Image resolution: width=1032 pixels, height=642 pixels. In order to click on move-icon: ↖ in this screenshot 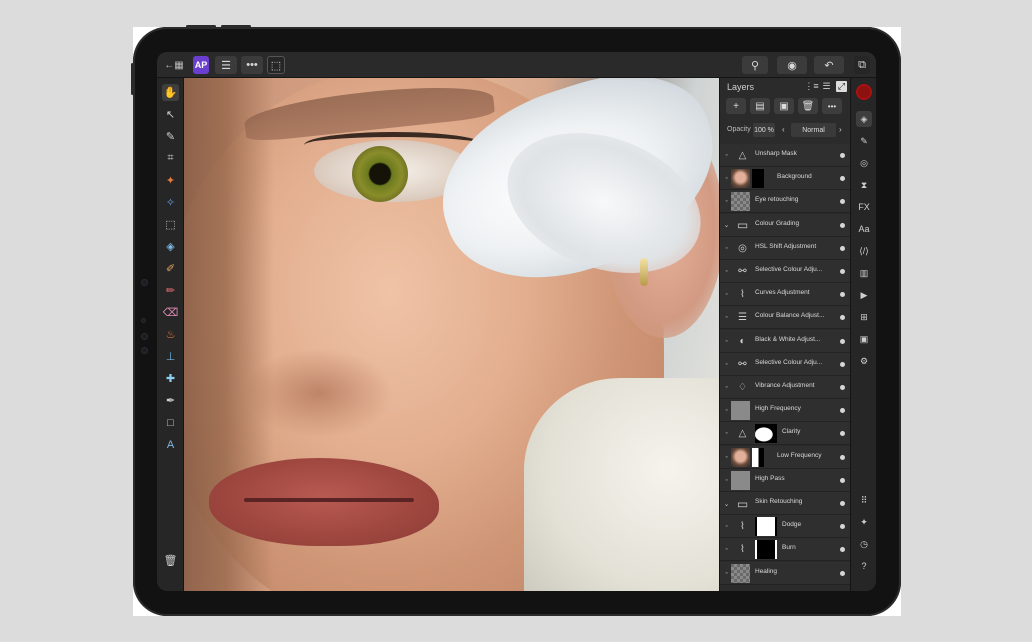, I will do `click(170, 114)`.